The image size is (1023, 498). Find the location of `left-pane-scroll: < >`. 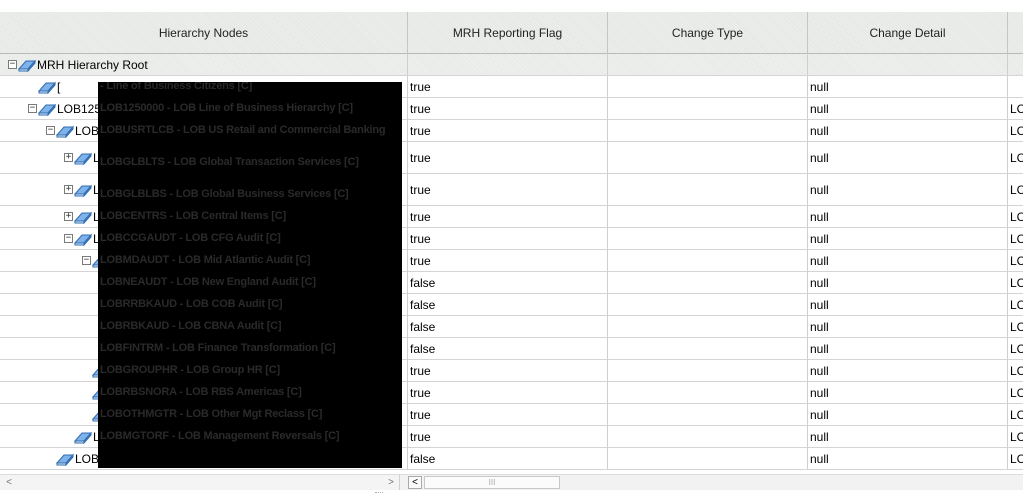

left-pane-scroll: < > is located at coordinates (200, 482).